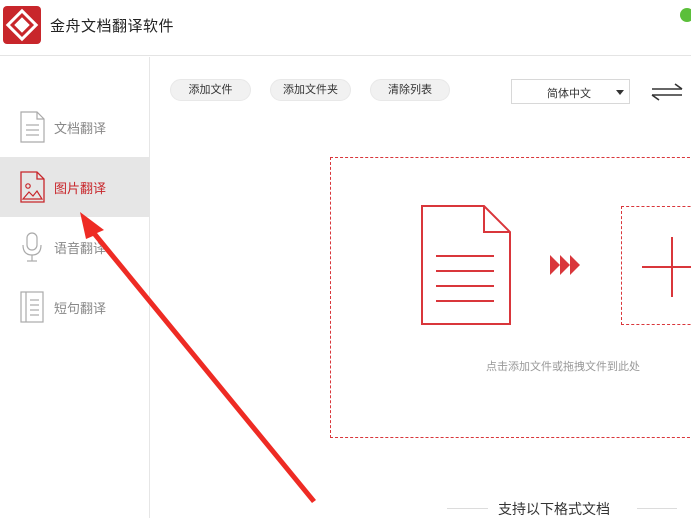 The width and height of the screenshot is (691, 518). I want to click on formats-title: 支持以下格式文档, so click(554, 510).